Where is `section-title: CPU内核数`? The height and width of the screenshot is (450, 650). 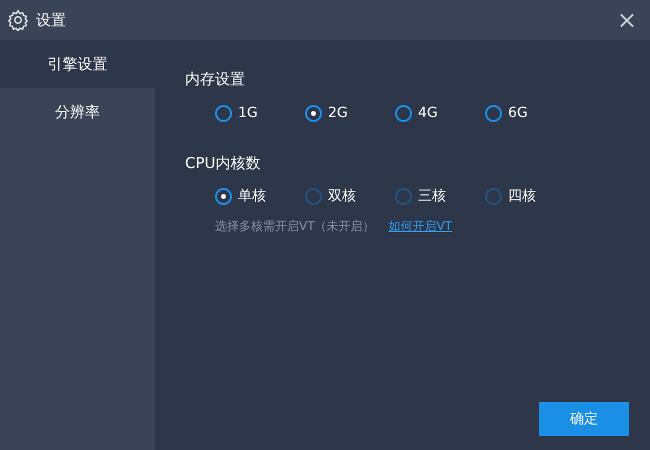
section-title: CPU内核数 is located at coordinates (223, 163).